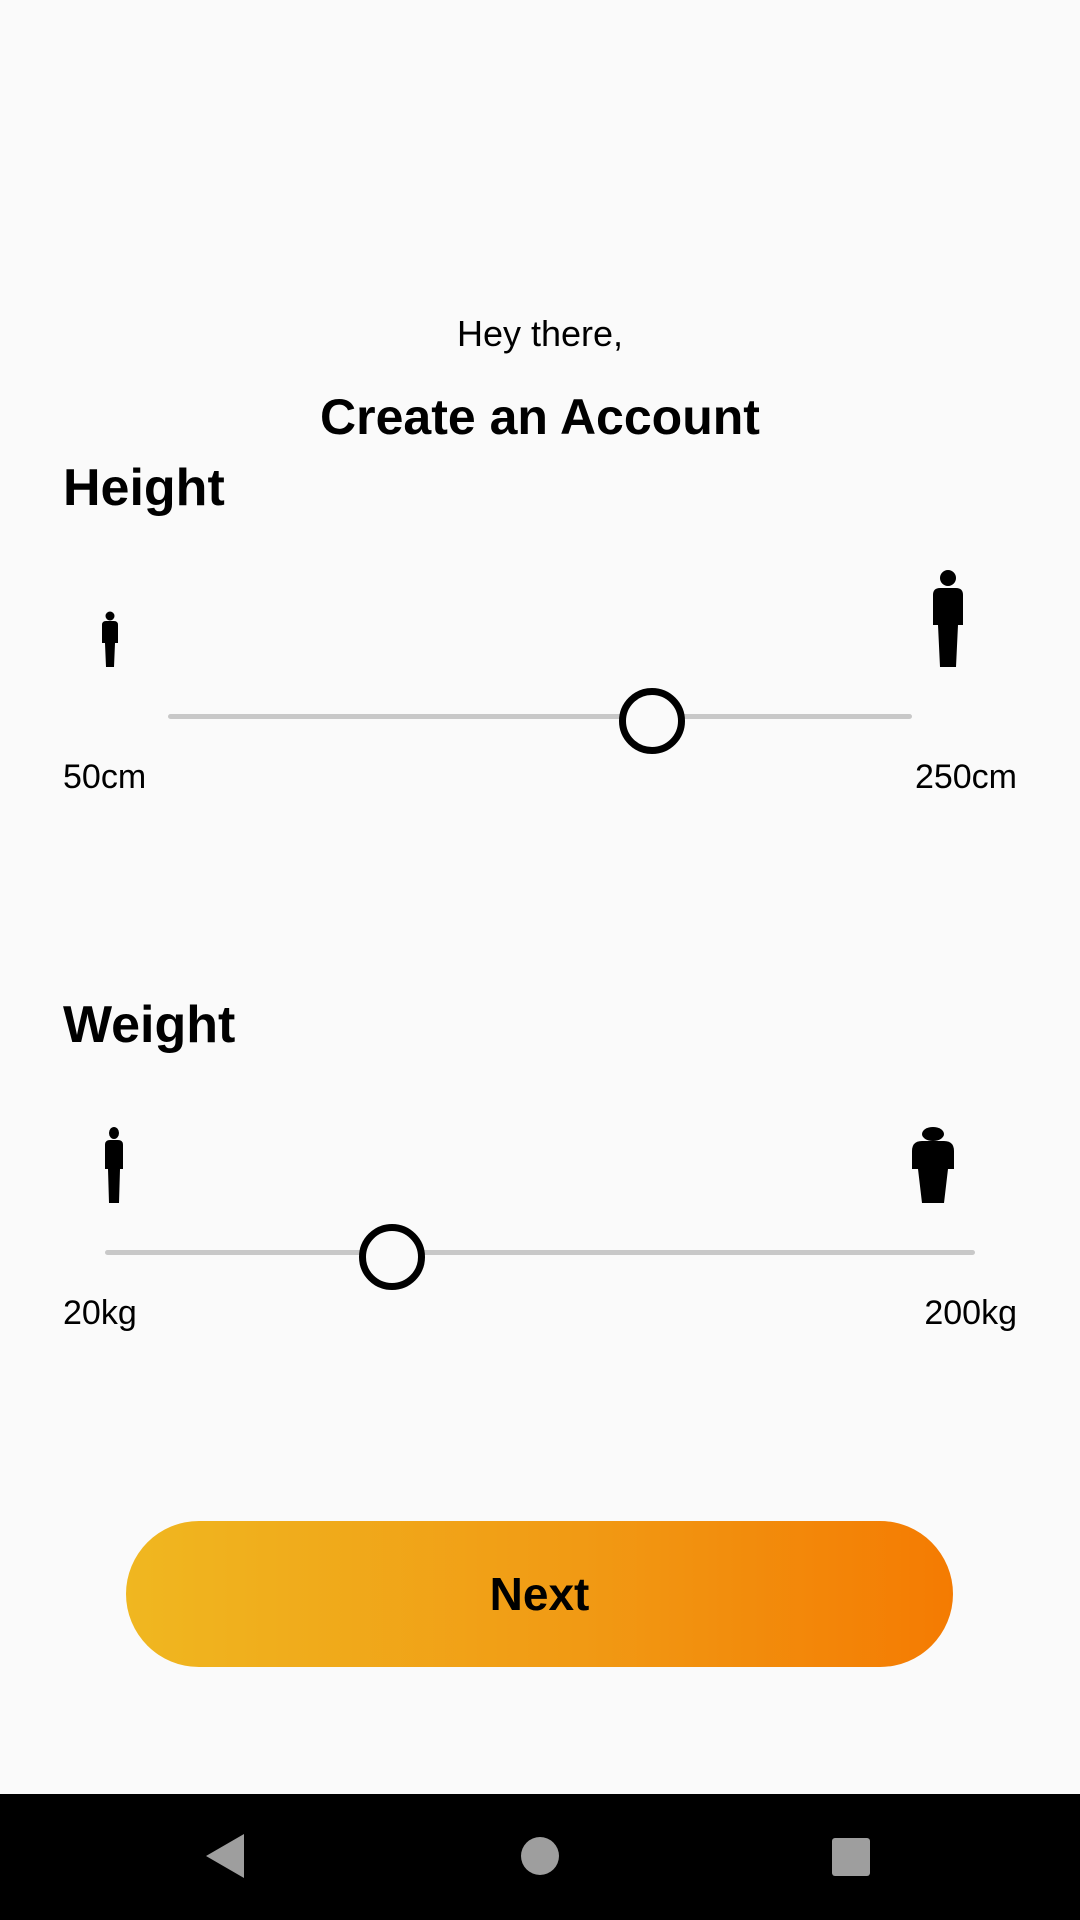 This screenshot has width=1080, height=1920. I want to click on home-icon, so click(540, 1856).